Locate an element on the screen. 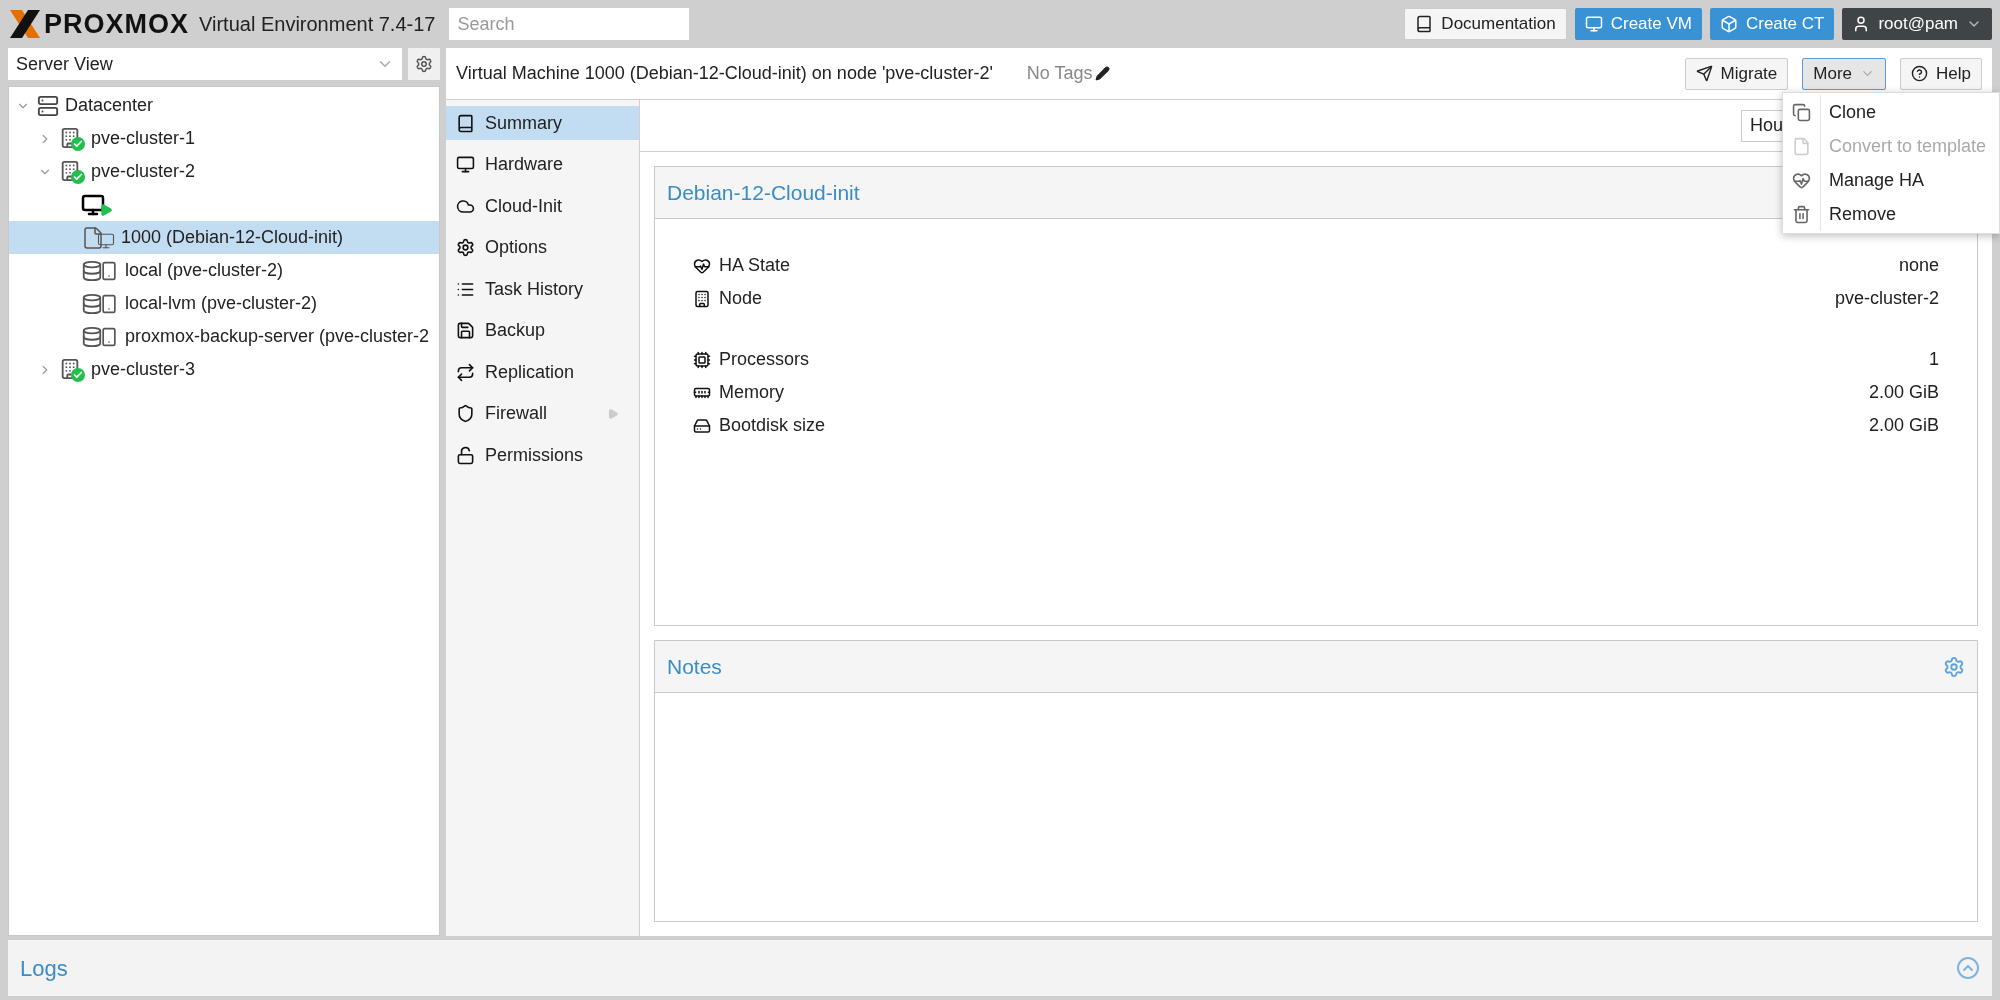  field-label: HA State is located at coordinates (755, 265).